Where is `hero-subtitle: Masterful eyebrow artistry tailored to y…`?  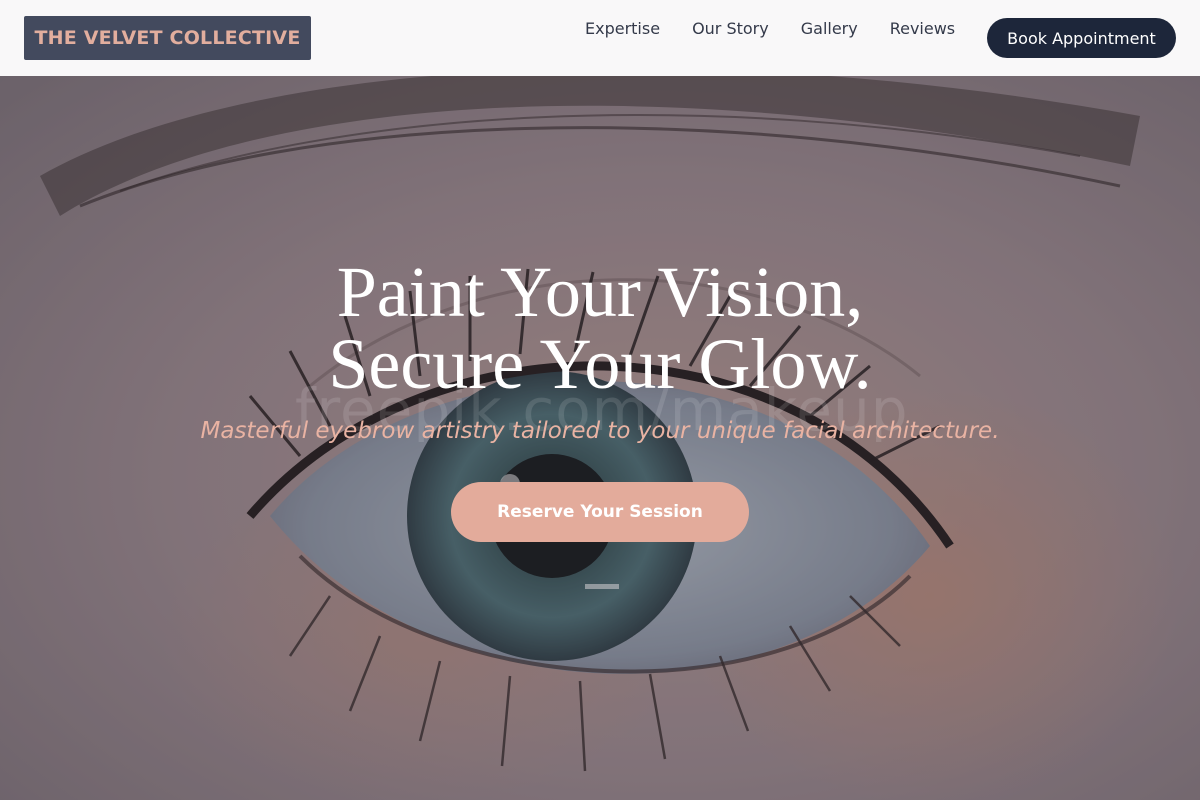 hero-subtitle: Masterful eyebrow artistry tailored to y… is located at coordinates (600, 431).